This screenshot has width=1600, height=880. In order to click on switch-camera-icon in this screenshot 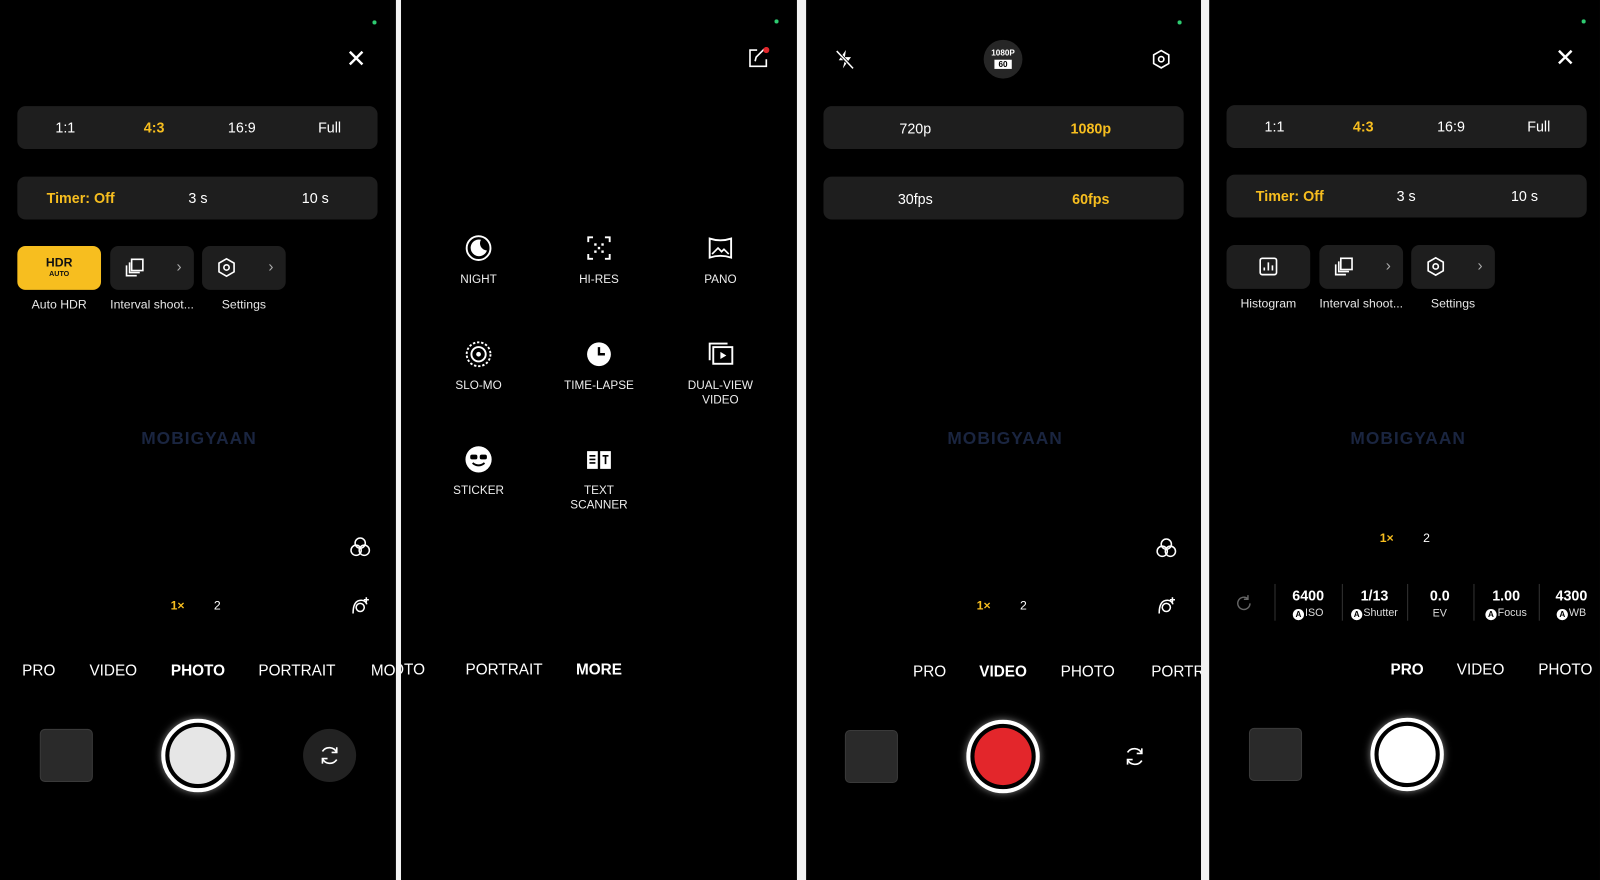, I will do `click(1134, 756)`.